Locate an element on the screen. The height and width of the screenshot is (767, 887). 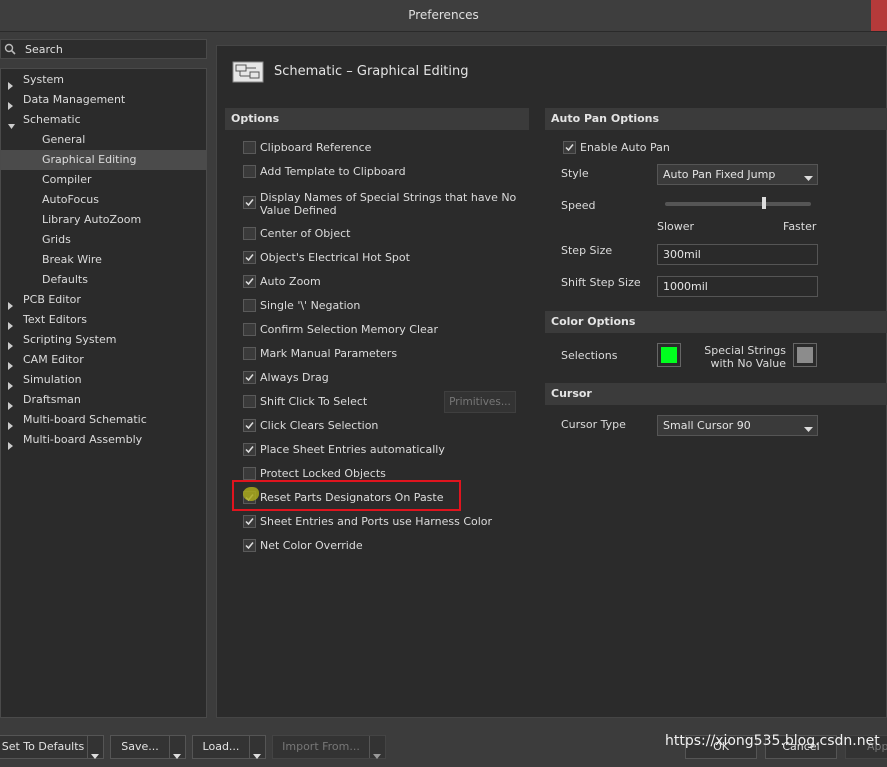
tree-item: Text Editors is located at coordinates (104, 320).